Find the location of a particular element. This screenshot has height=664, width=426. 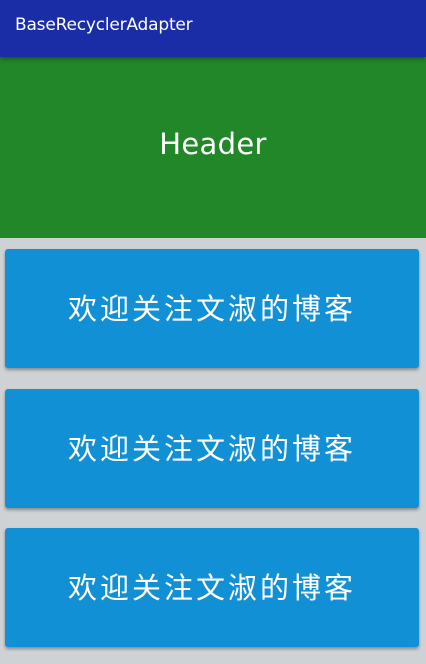

header-label: Header is located at coordinates (213, 143).